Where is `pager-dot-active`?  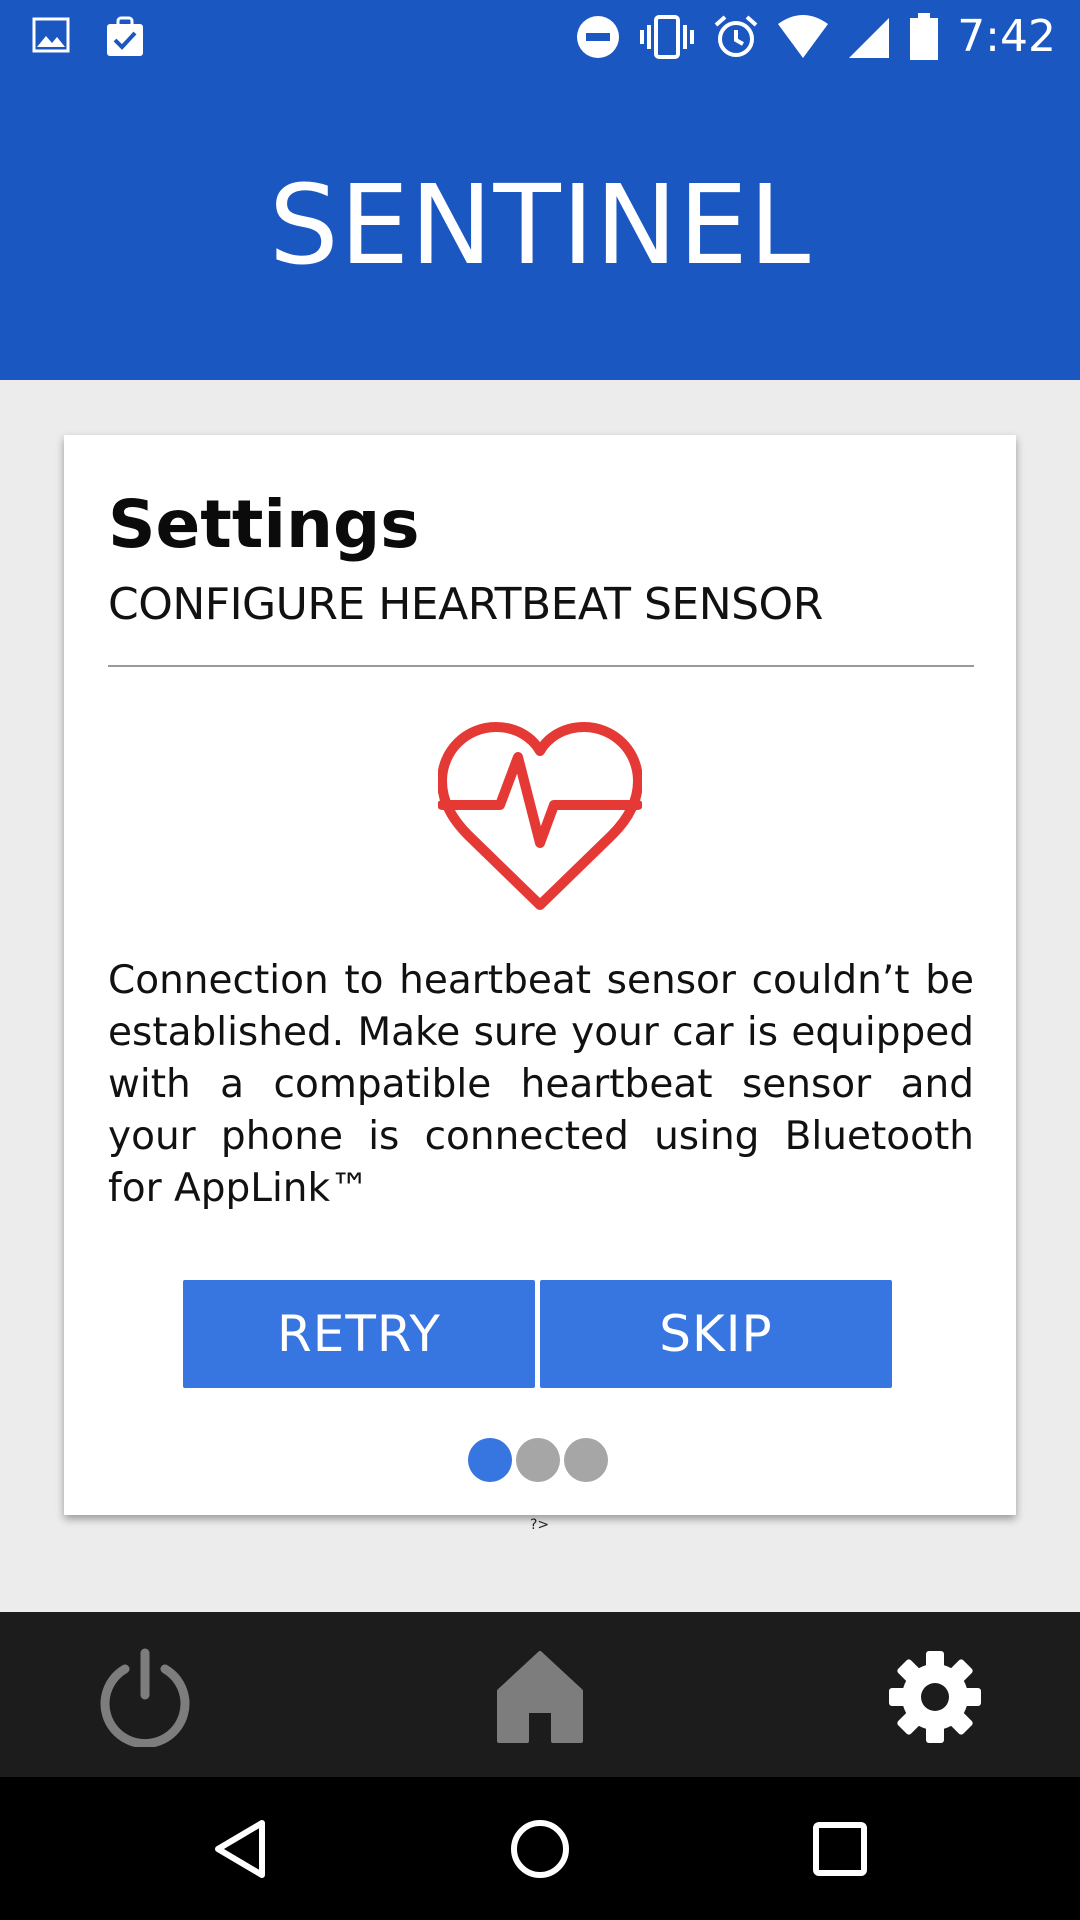
pager-dot-active is located at coordinates (490, 1460).